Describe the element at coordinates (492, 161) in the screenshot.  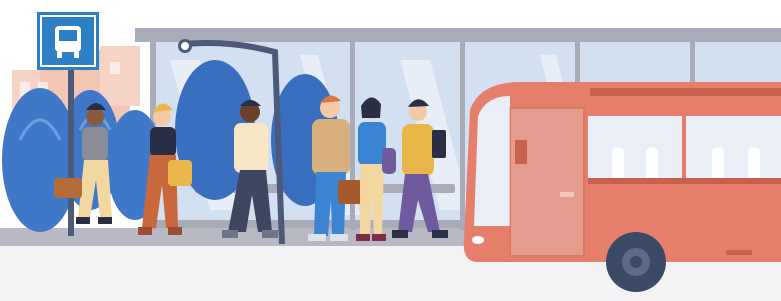
I see `bus-windshield` at that location.